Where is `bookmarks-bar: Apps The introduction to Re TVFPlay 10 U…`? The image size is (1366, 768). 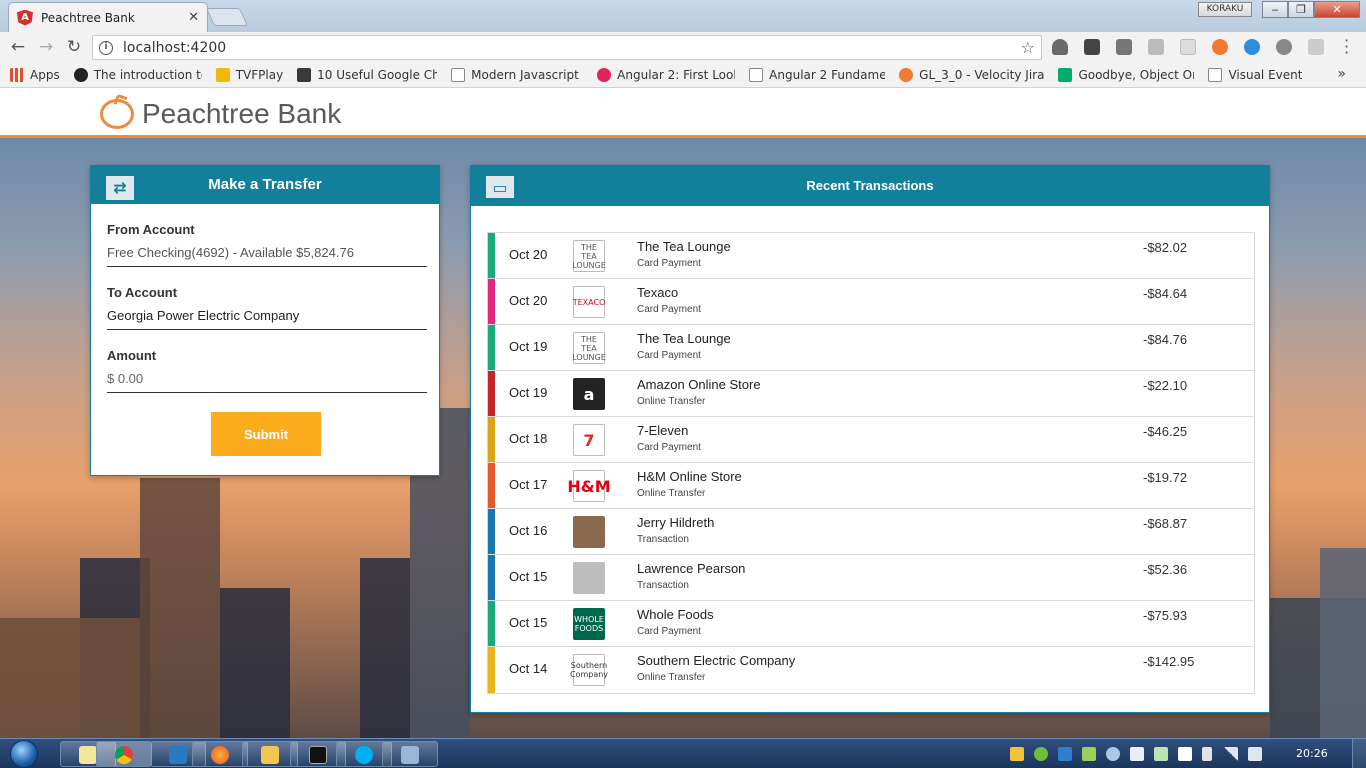
bookmarks-bar: Apps The introduction to Re TVFPlay 10 U… is located at coordinates (683, 75).